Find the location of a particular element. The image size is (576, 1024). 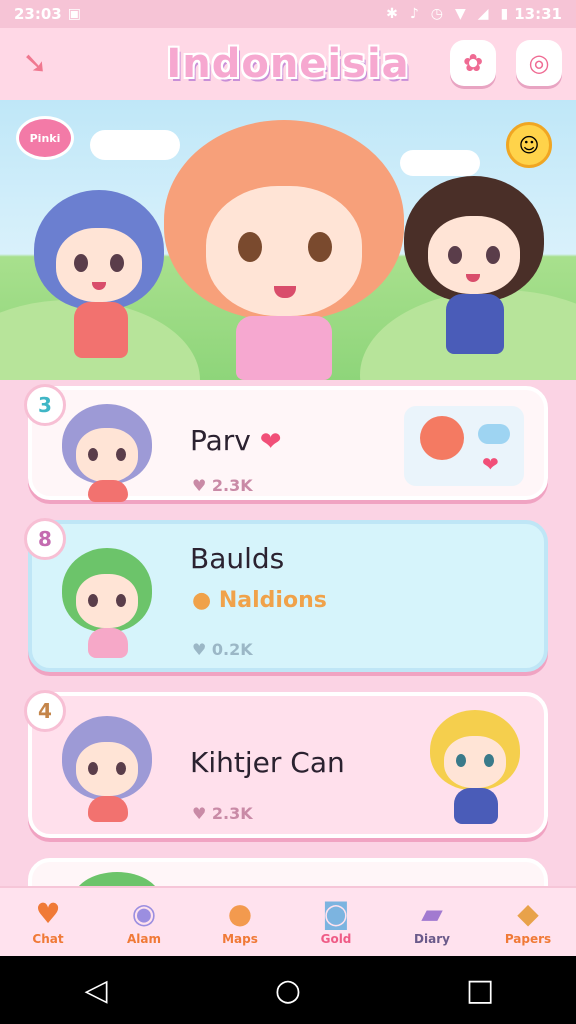

app-header: ➘ Indoneisia ✿ ◎ is located at coordinates (288, 69).